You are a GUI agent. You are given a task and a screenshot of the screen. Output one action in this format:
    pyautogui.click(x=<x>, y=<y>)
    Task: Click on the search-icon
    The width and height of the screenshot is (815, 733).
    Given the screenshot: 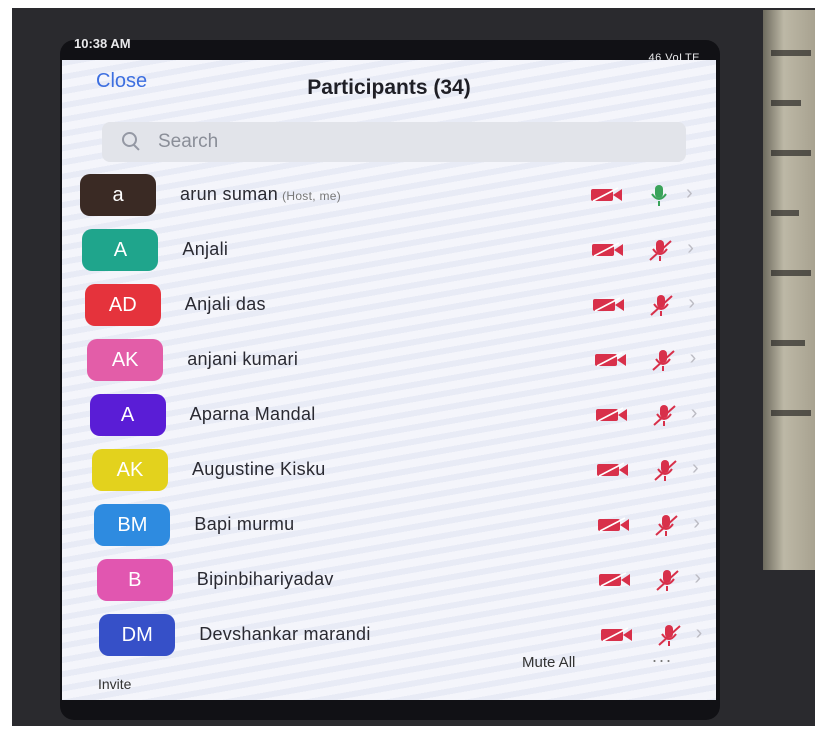 What is the action you would take?
    pyautogui.click(x=132, y=142)
    